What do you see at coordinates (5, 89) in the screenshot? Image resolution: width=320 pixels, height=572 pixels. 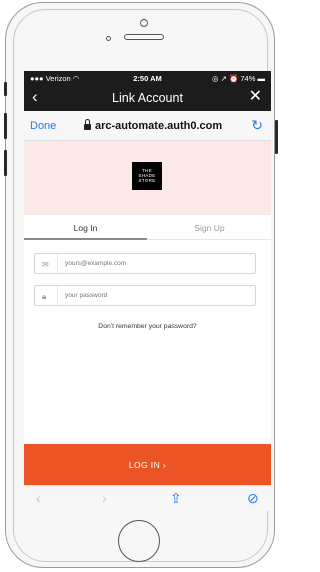 I see `silent-switch` at bounding box center [5, 89].